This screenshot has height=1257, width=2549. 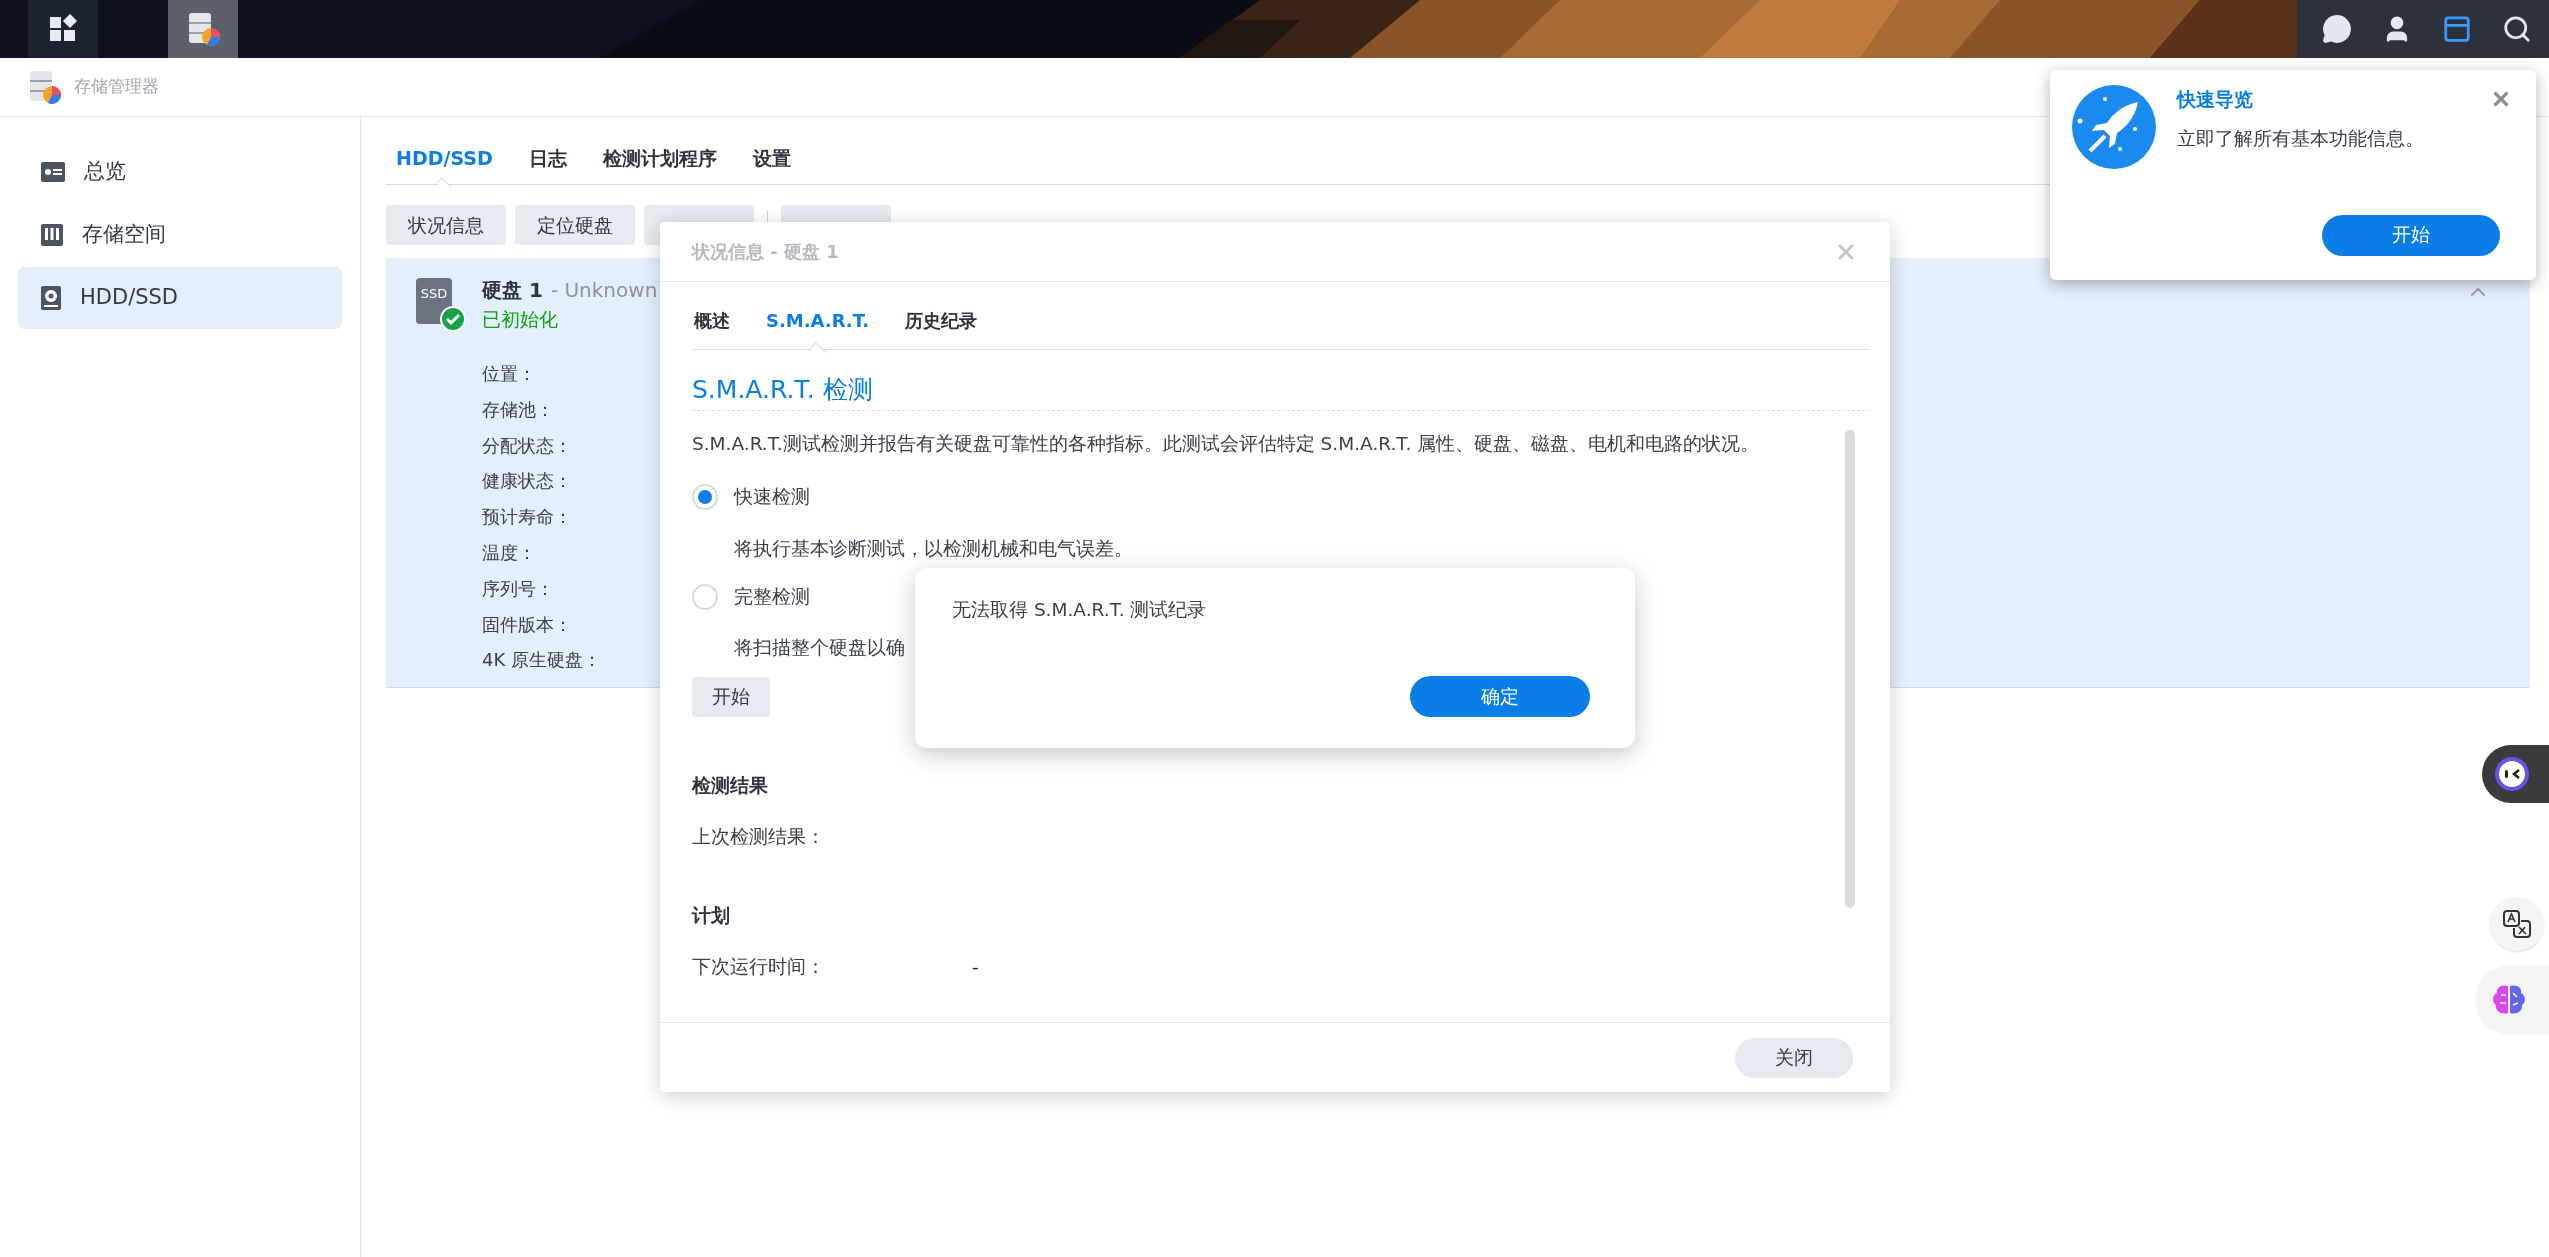 What do you see at coordinates (1500, 696) in the screenshot?
I see `ok-button: 确定` at bounding box center [1500, 696].